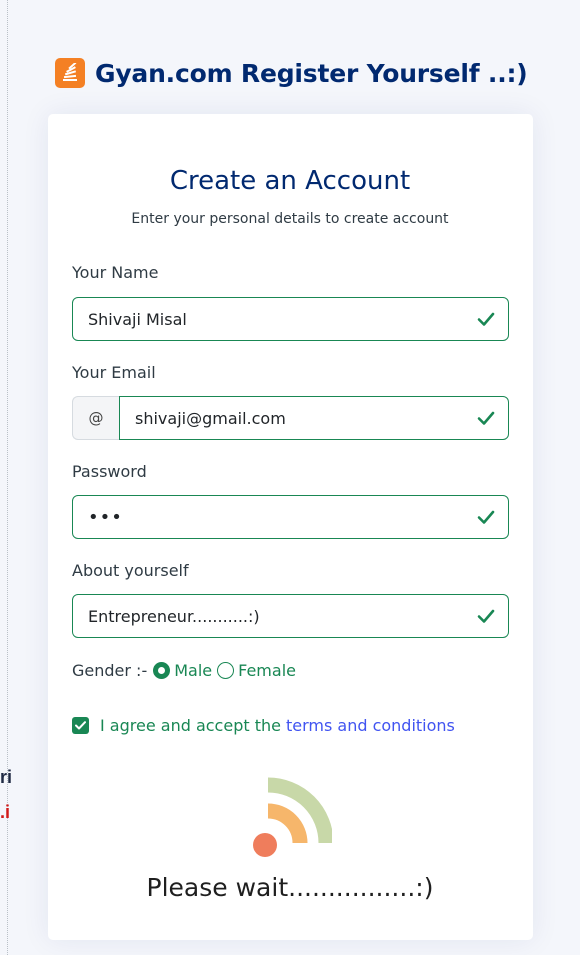 This screenshot has width=580, height=955. I want to click on stack-logo-icon, so click(70, 73).